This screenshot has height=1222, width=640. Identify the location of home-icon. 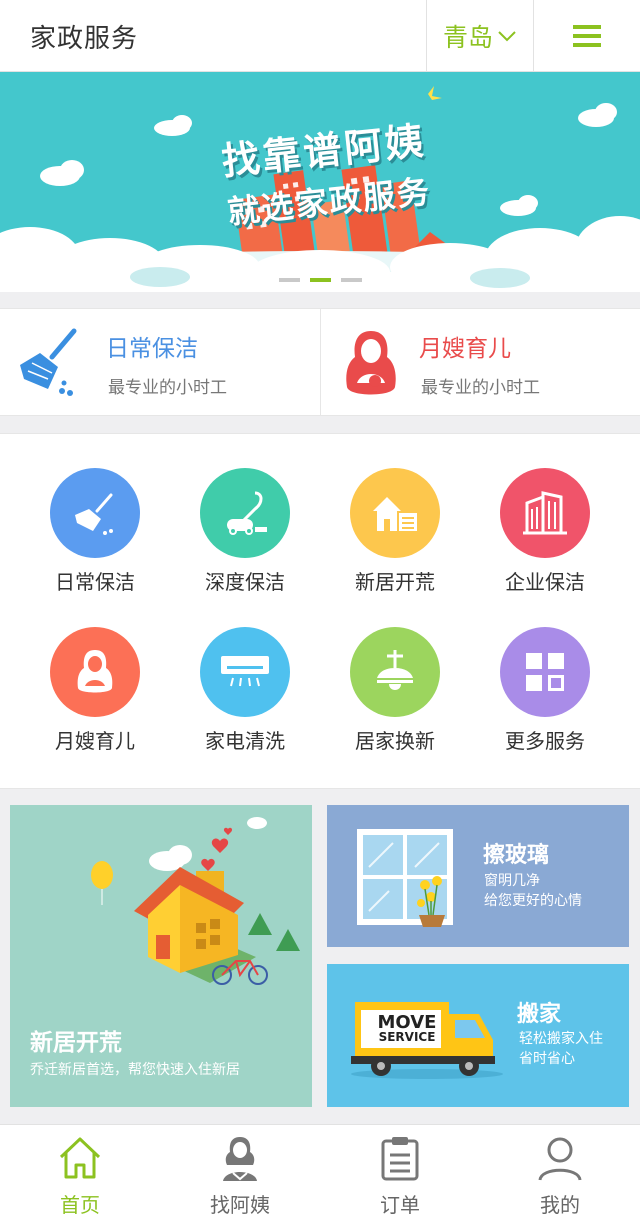
(80, 1158).